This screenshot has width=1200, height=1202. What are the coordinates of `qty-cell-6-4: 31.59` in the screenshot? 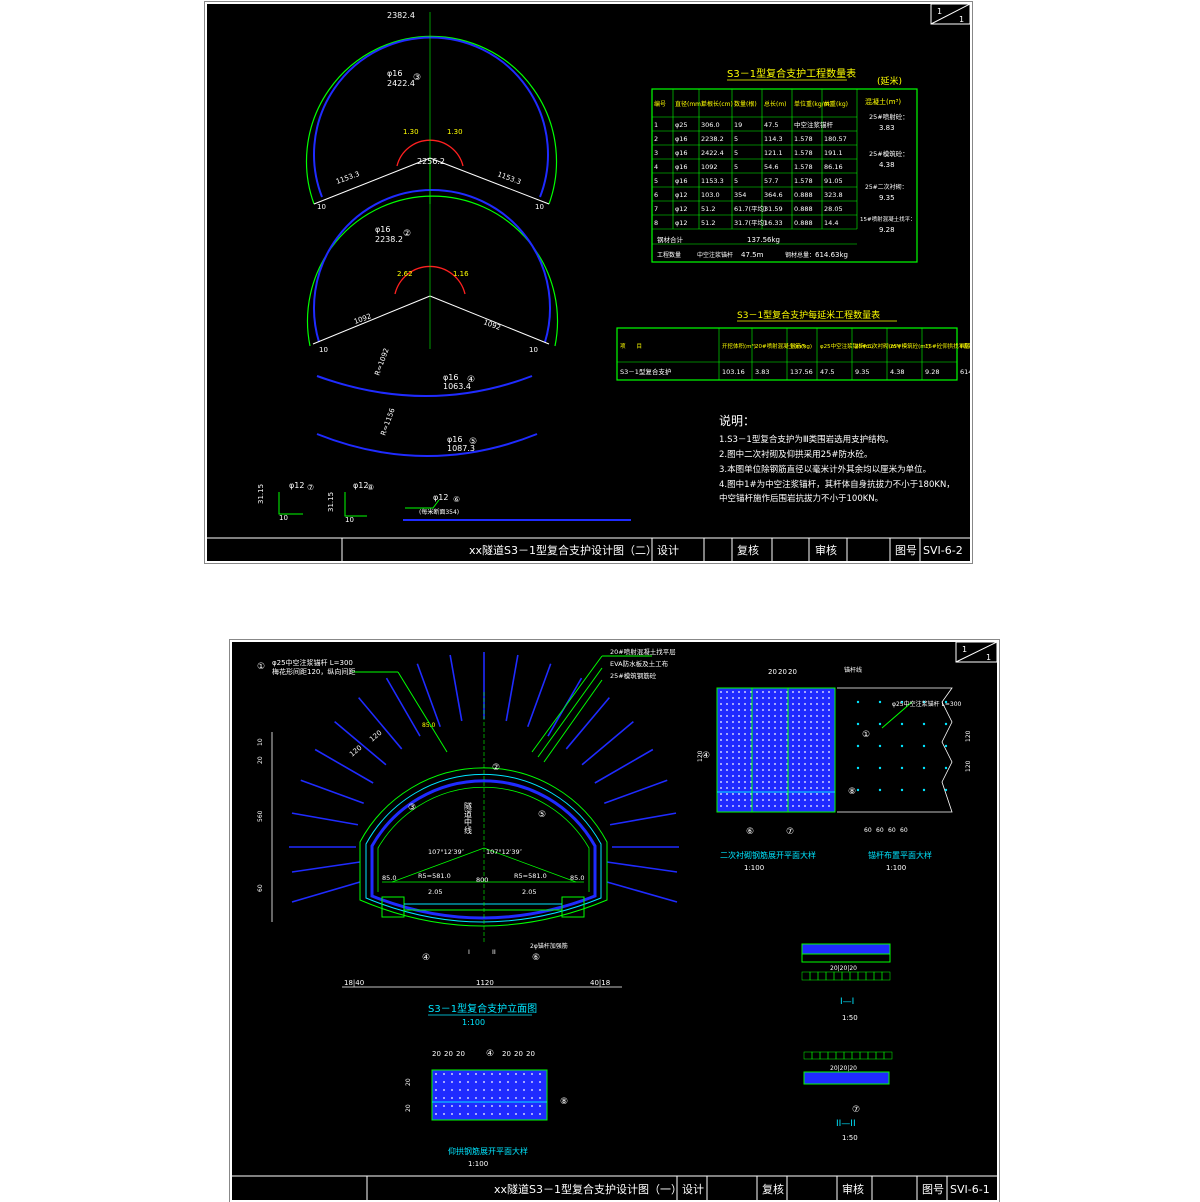 It's located at (773, 209).